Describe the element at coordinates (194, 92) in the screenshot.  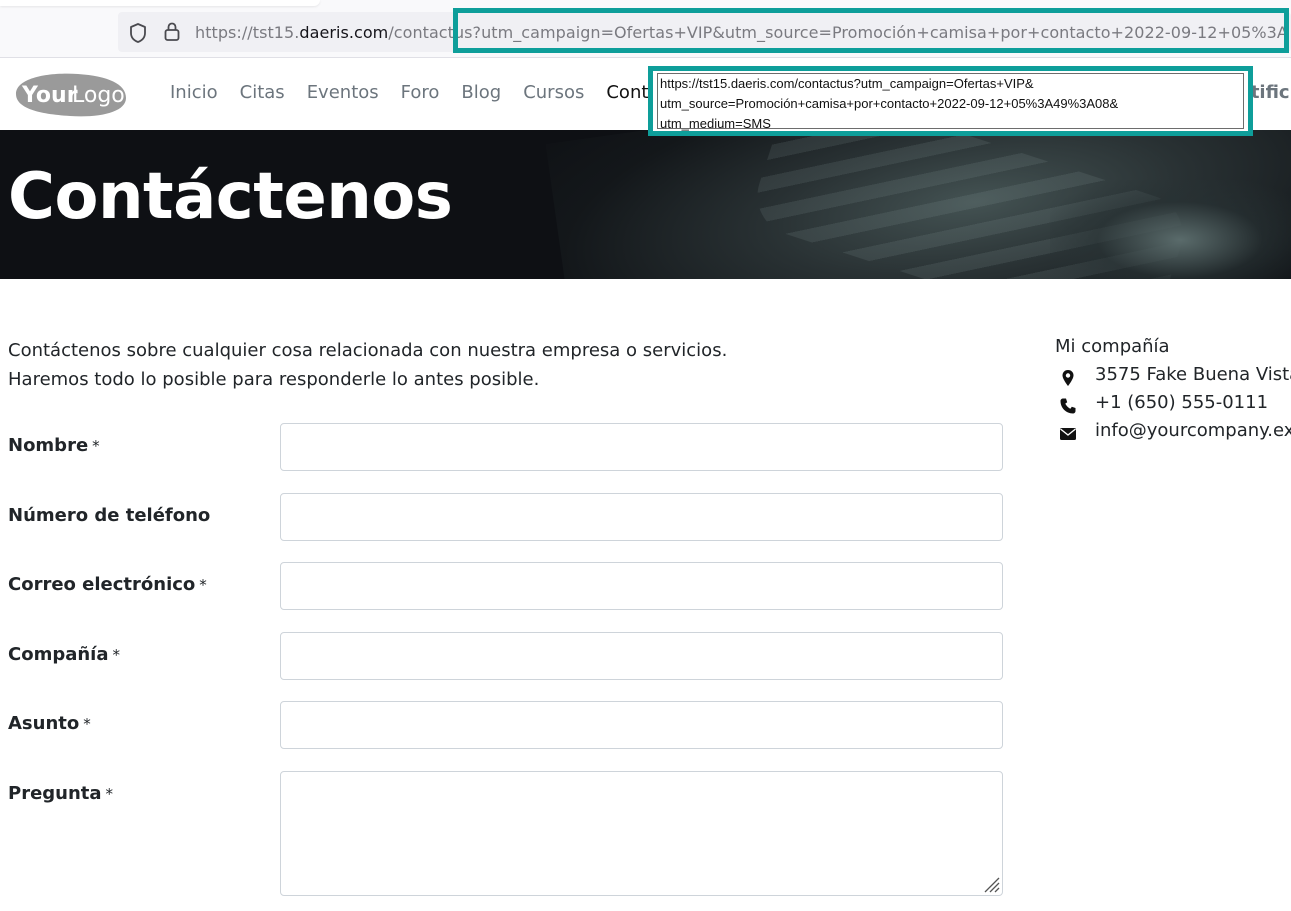
I see `nav-item-inicio: Inicio` at that location.